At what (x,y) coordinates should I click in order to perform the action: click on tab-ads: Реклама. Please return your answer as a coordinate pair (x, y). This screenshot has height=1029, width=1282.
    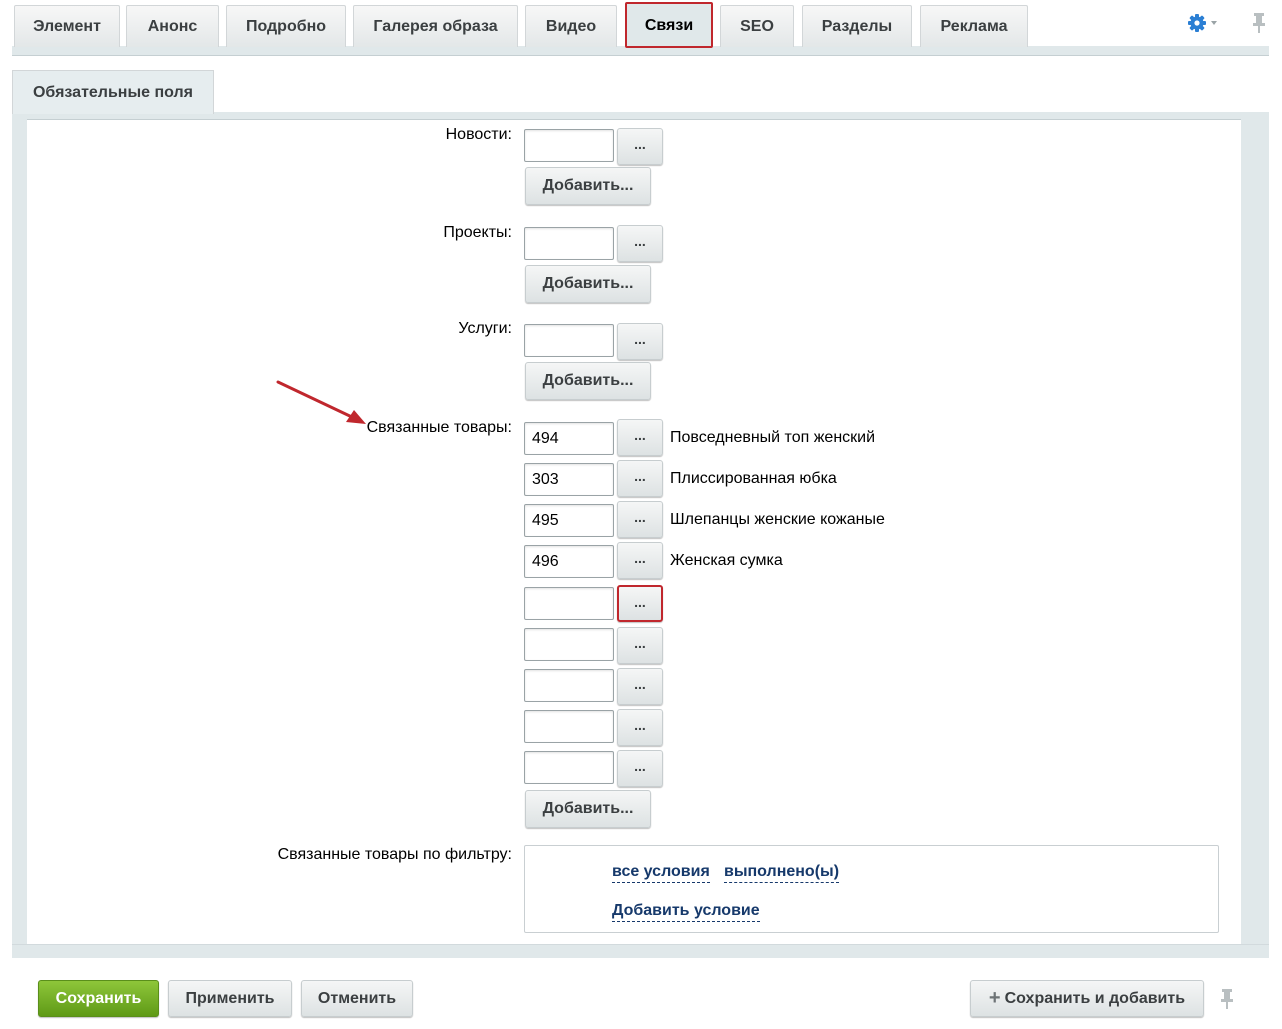
    Looking at the image, I should click on (974, 26).